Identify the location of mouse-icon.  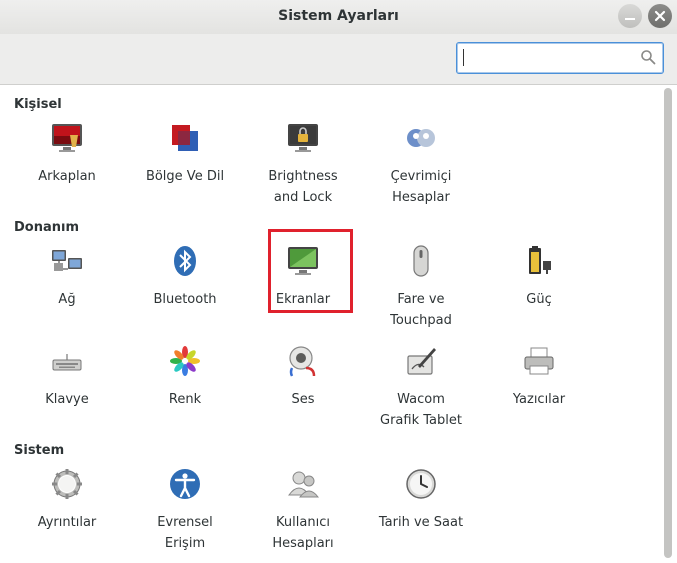
(421, 261).